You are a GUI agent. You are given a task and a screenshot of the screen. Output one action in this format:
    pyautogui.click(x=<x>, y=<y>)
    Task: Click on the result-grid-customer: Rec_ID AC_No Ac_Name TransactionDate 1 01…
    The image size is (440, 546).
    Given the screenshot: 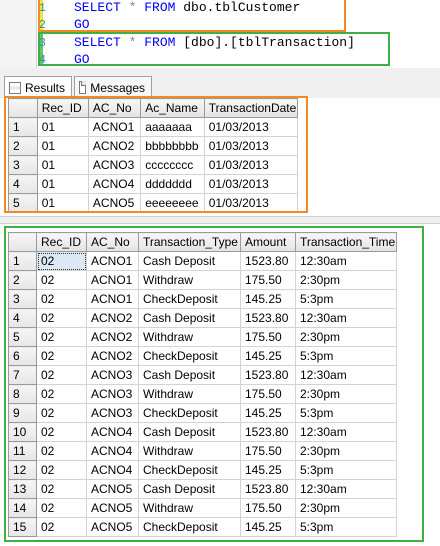 What is the action you would take?
    pyautogui.click(x=153, y=155)
    